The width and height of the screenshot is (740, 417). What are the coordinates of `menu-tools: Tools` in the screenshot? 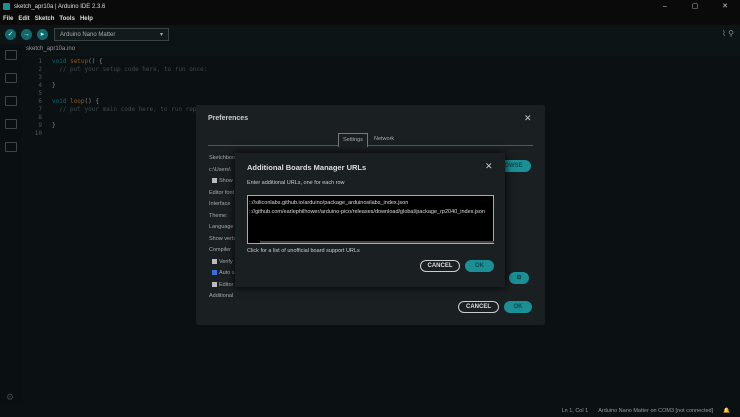 It's located at (67, 19).